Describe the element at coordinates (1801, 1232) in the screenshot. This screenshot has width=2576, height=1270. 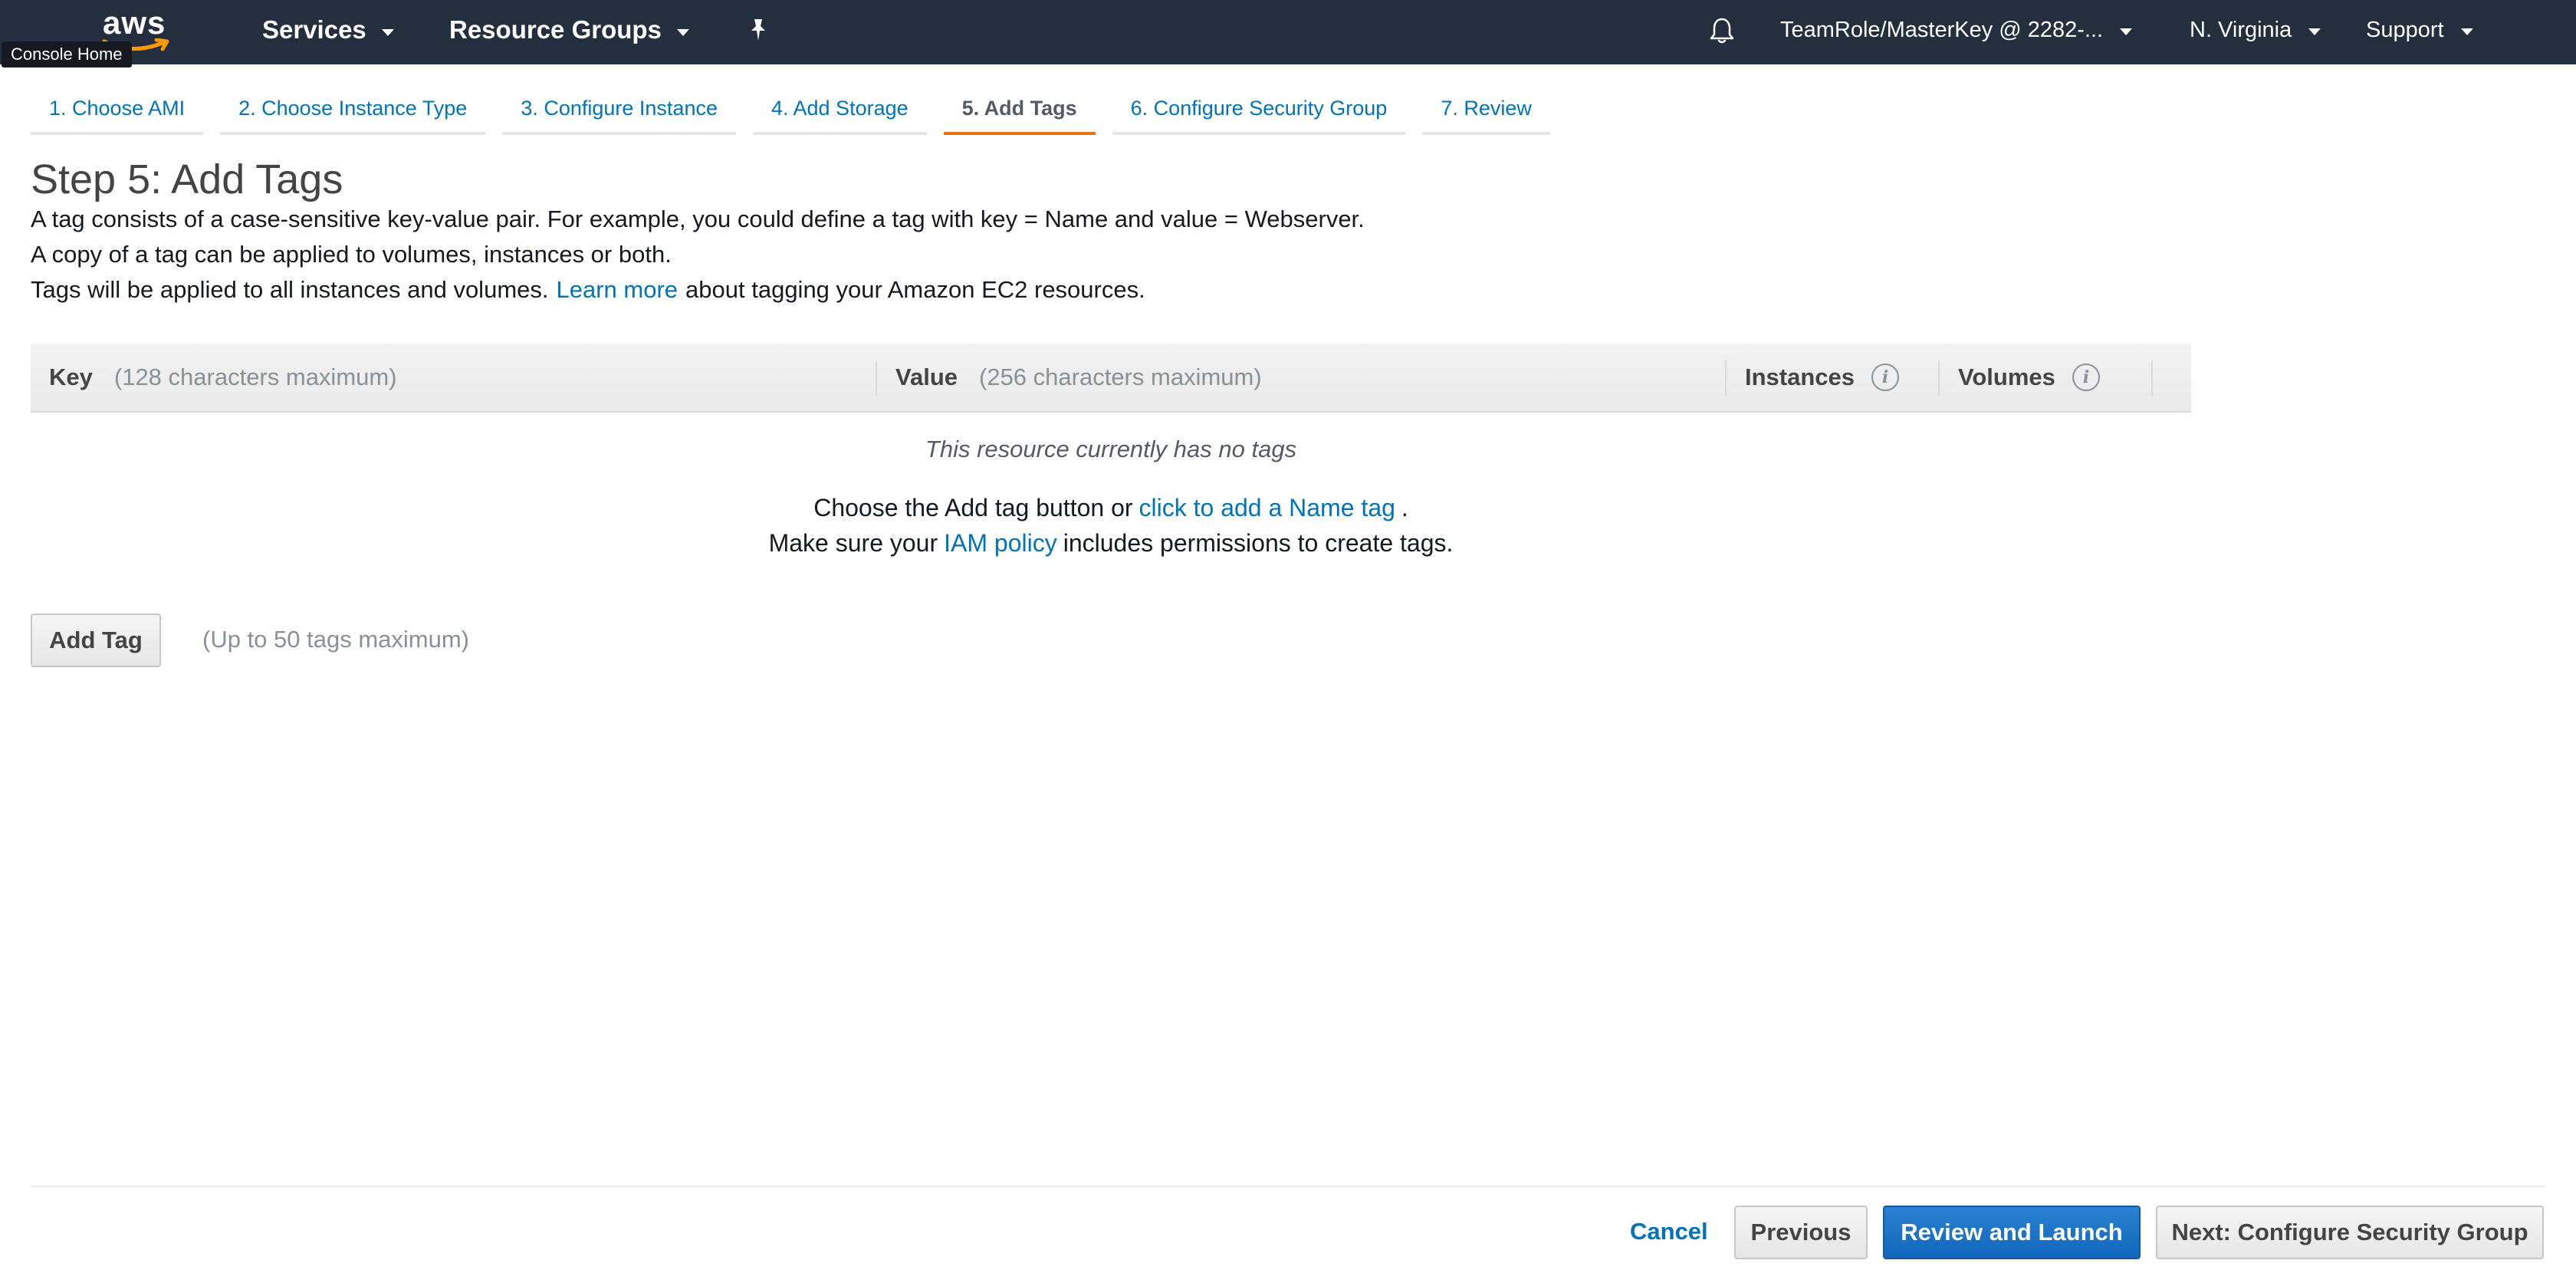
I see `previous-button: Previous` at that location.